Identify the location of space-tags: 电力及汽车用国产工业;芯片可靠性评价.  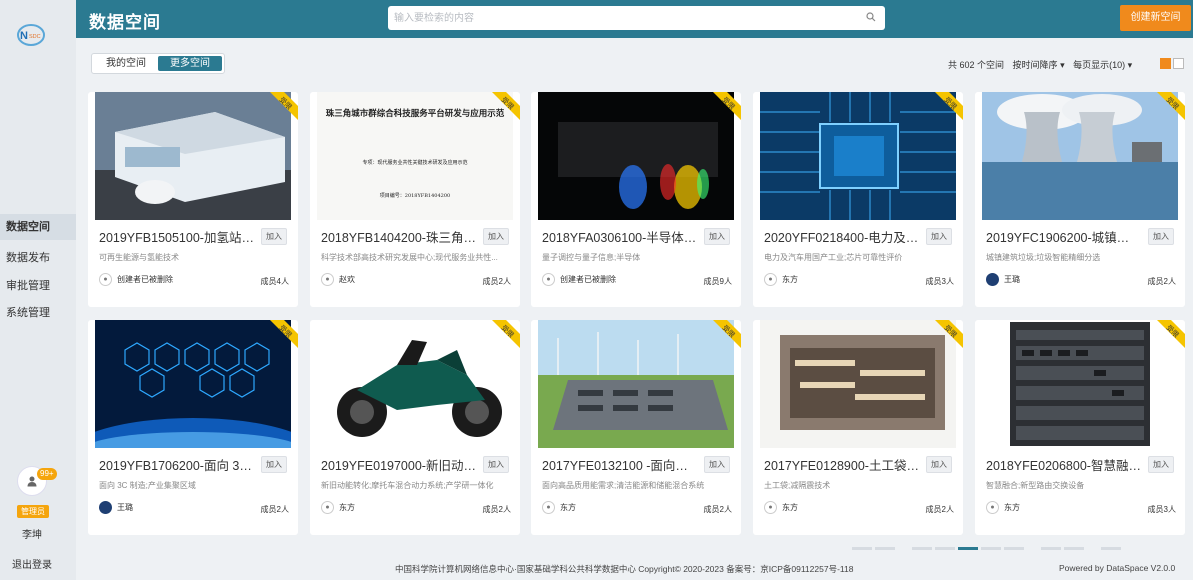
(833, 257).